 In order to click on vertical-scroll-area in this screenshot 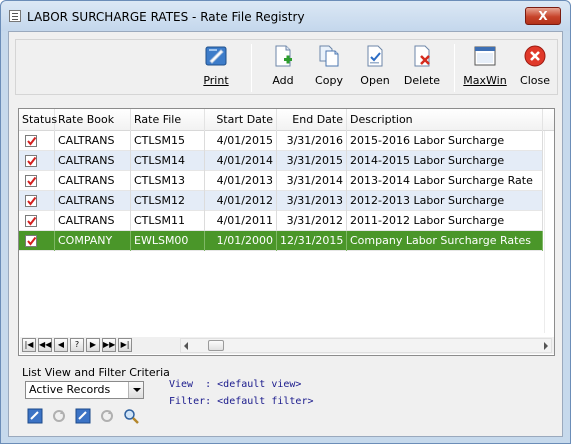, I will do `click(549, 232)`.